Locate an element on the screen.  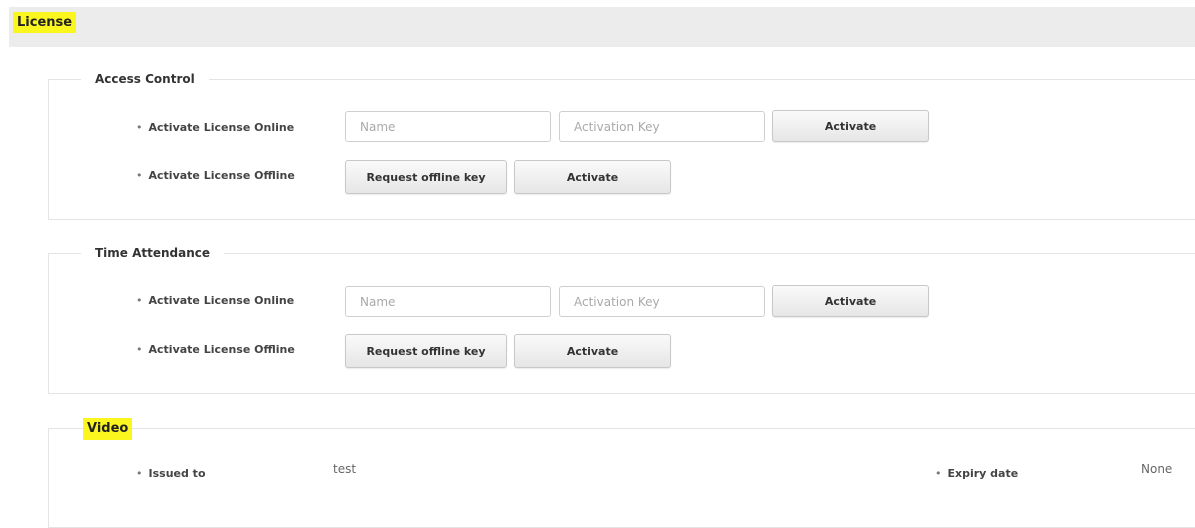
access-control-activate-offline-button: Activate is located at coordinates (592, 177).